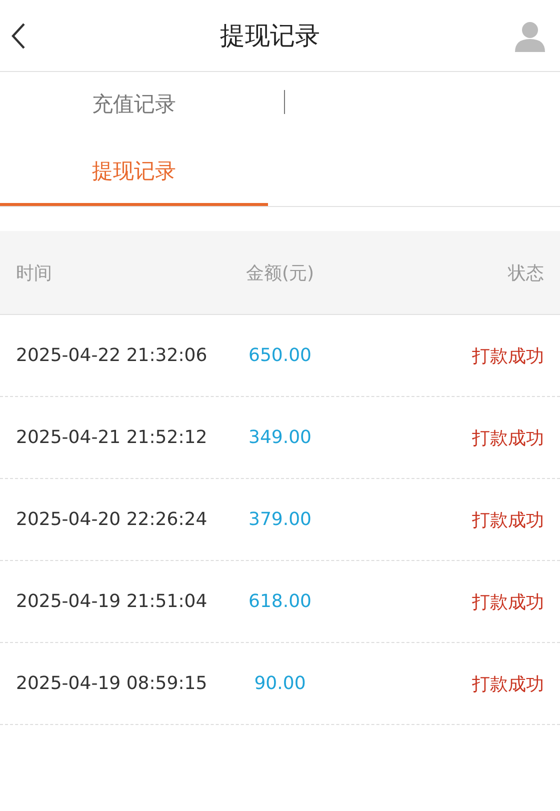 The height and width of the screenshot is (811, 560). What do you see at coordinates (112, 437) in the screenshot?
I see `table-cell-text: 2025-04-21 21:52:12` at bounding box center [112, 437].